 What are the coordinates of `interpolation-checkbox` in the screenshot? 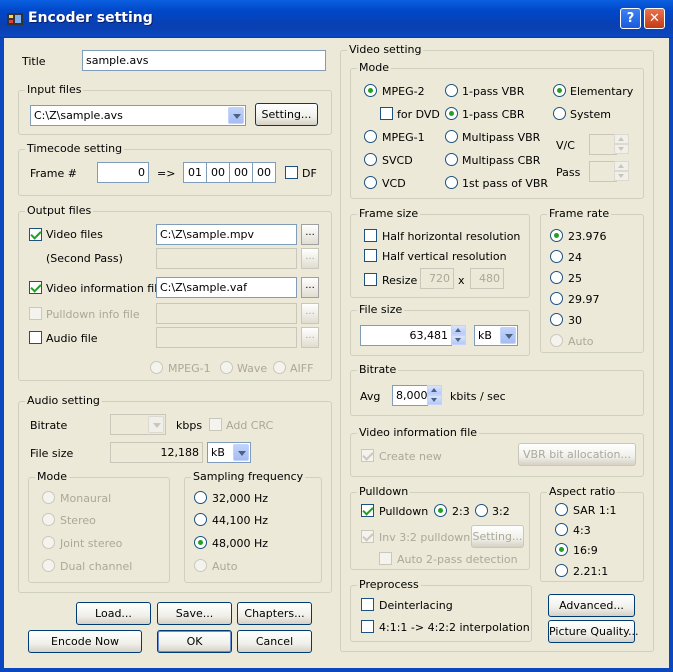 It's located at (367, 626).